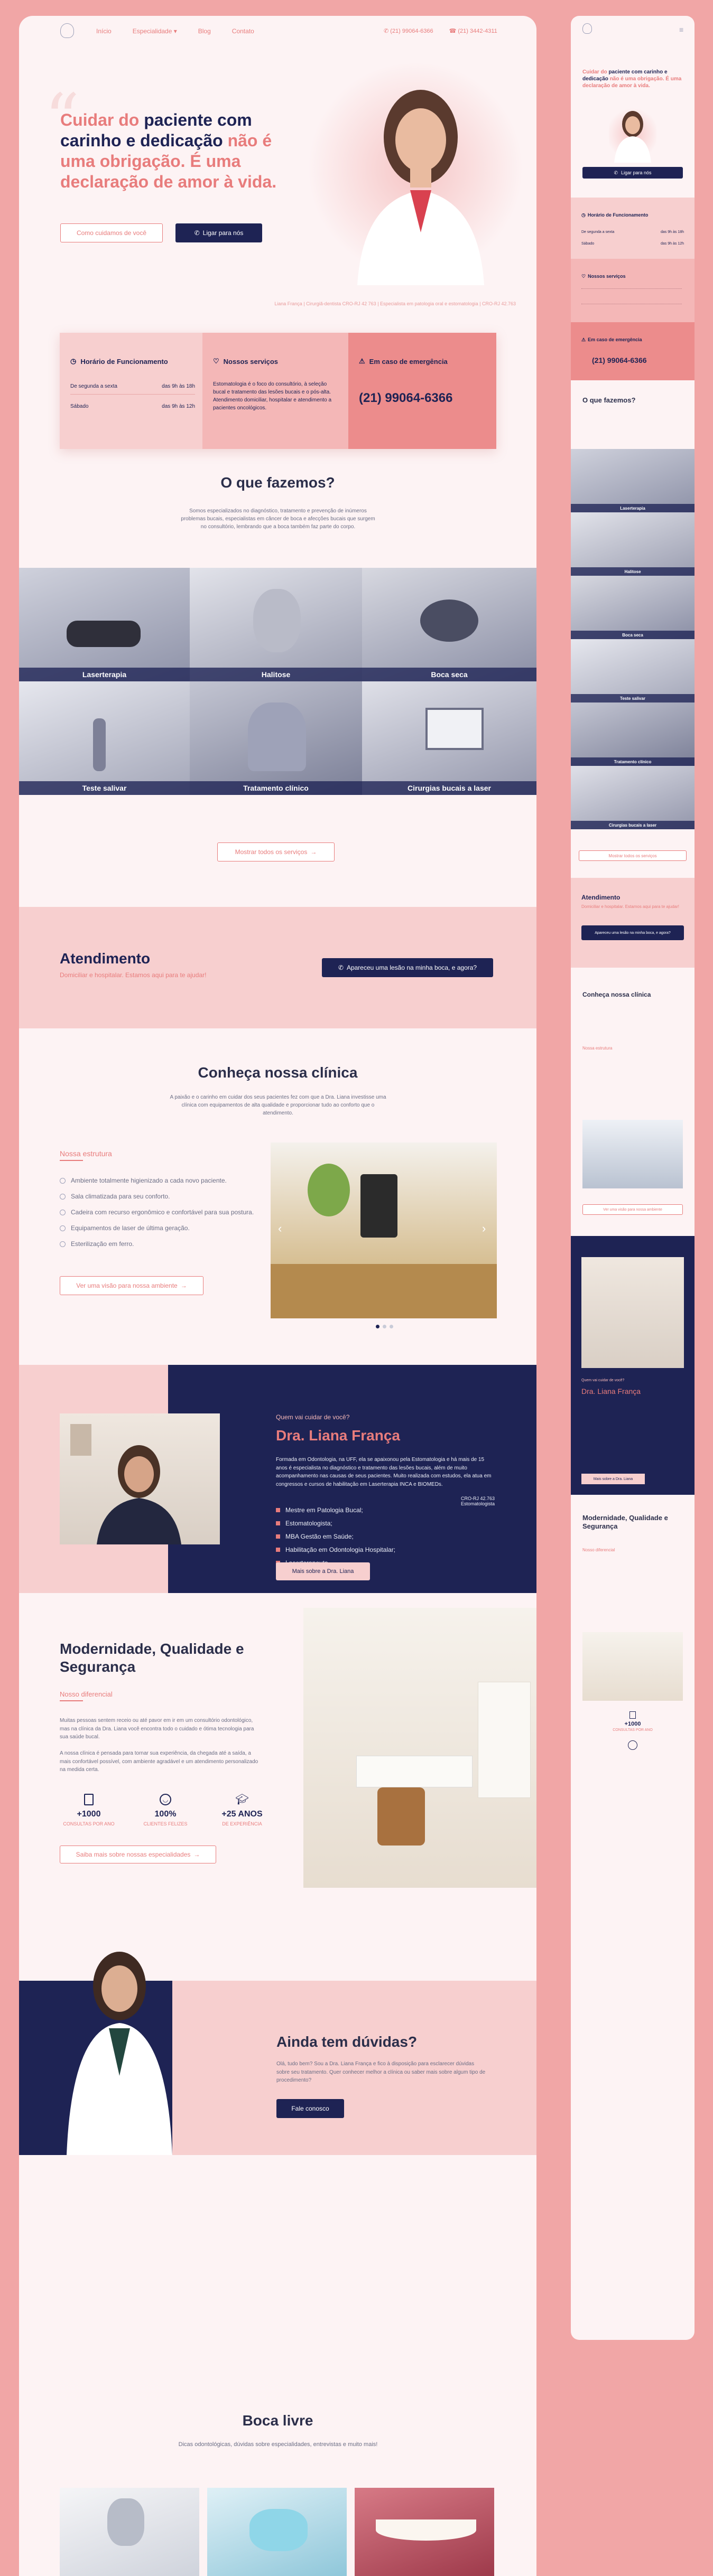 Image resolution: width=713 pixels, height=2576 pixels. I want to click on atendimento-title: Atendimento, so click(106, 958).